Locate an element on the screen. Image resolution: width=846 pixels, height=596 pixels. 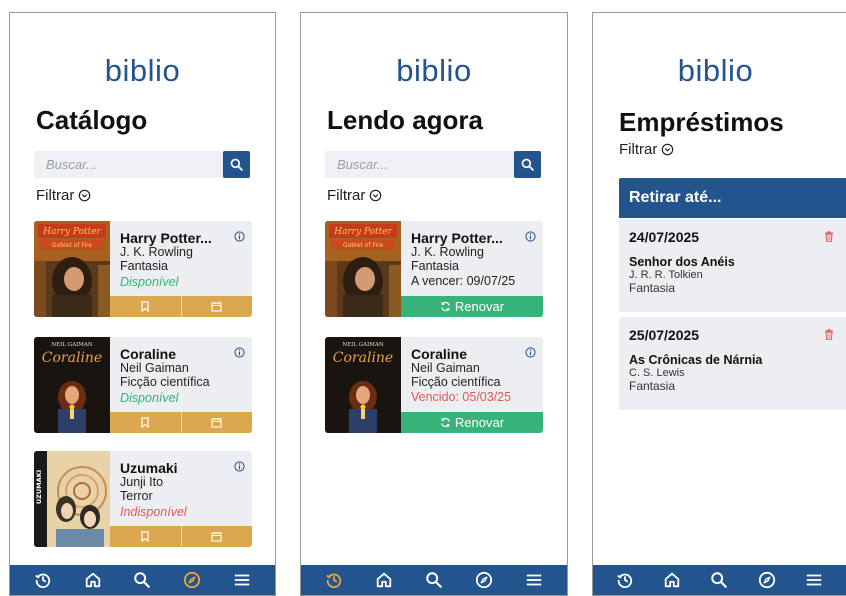
pickup-date: 24/07/2025 is located at coordinates (664, 237).